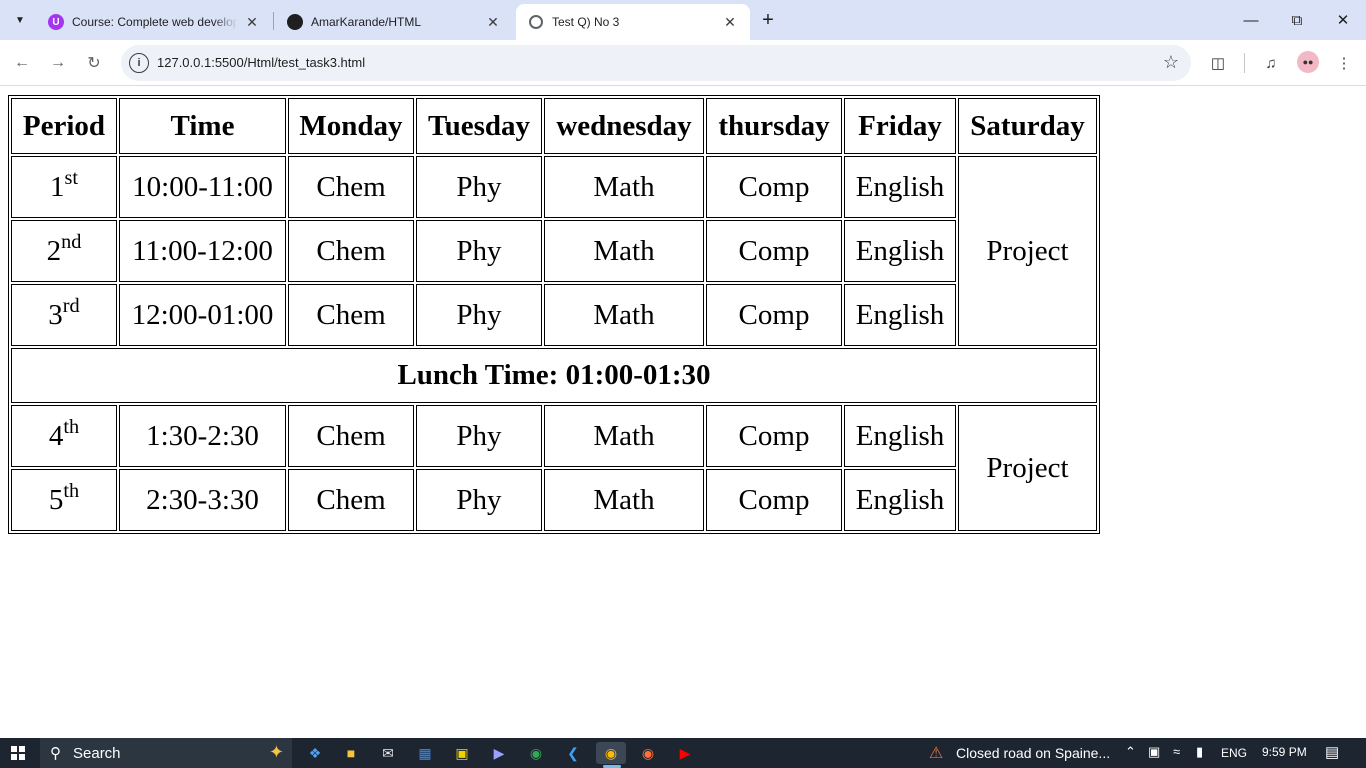 The width and height of the screenshot is (1366, 768). What do you see at coordinates (1130, 752) in the screenshot?
I see `chevron-up-icon: ⌃` at bounding box center [1130, 752].